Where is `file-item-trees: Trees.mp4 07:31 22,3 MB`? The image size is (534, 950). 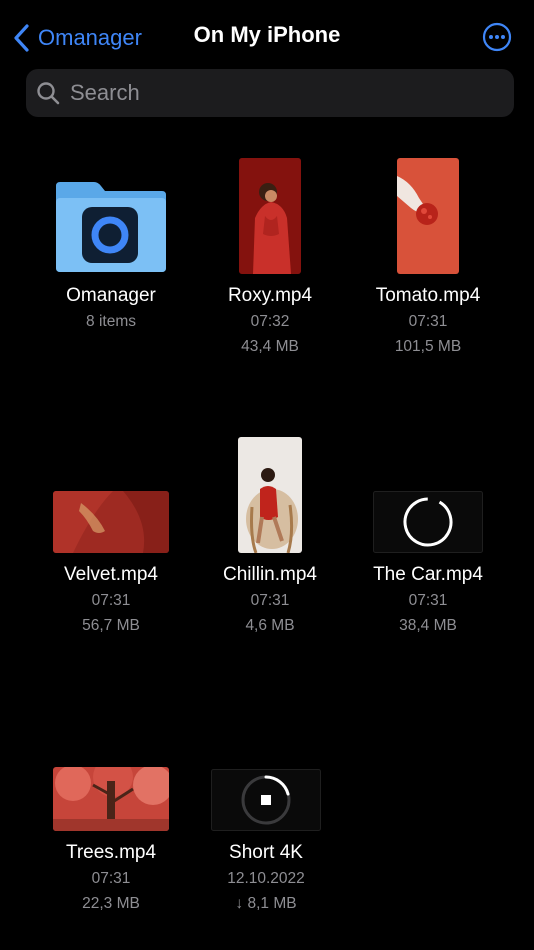 file-item-trees: Trees.mp4 07:31 22,3 MB is located at coordinates (111, 817).